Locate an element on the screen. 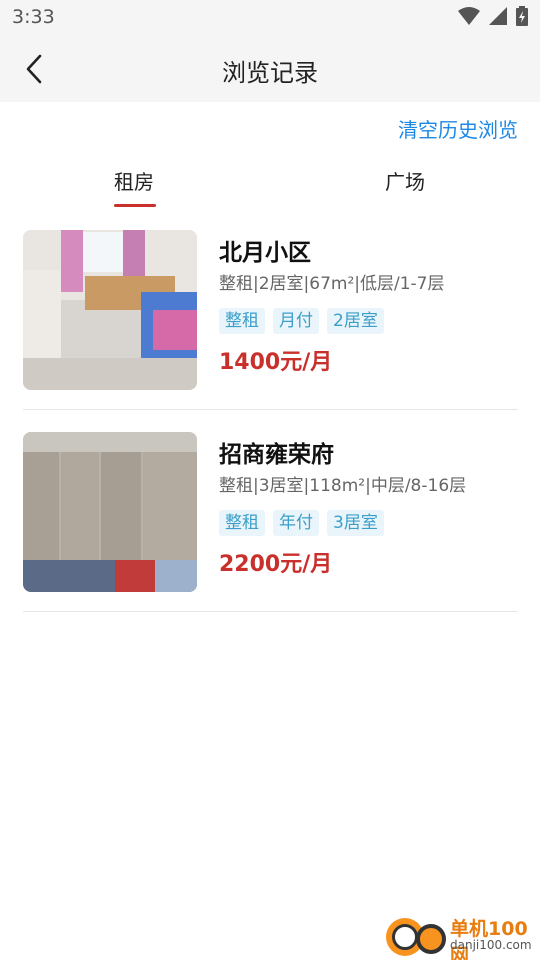 The width and height of the screenshot is (540, 960). status-bar: 3:33 is located at coordinates (270, 18).